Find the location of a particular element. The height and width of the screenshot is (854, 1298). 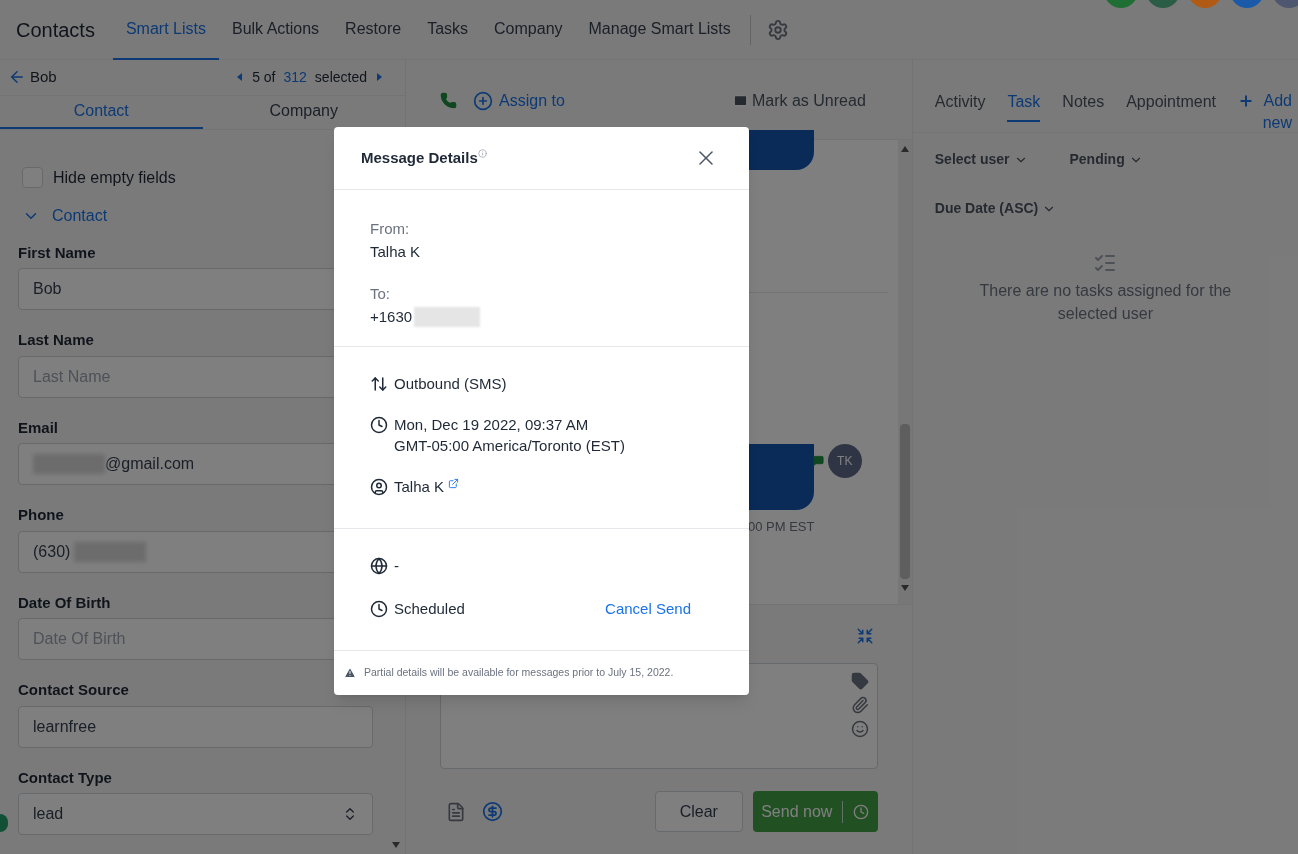

status-text: - is located at coordinates (396, 566).